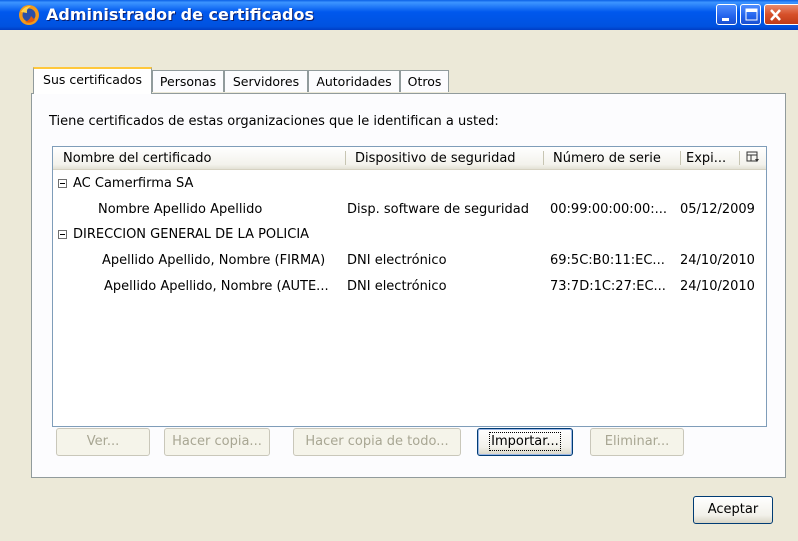 The width and height of the screenshot is (798, 541). I want to click on tab-otros: Otros, so click(424, 81).